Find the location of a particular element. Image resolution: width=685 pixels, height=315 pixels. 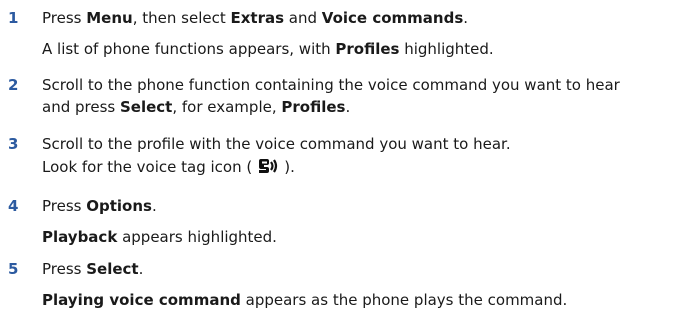

step-instruction: Press Select. is located at coordinates (93, 269).